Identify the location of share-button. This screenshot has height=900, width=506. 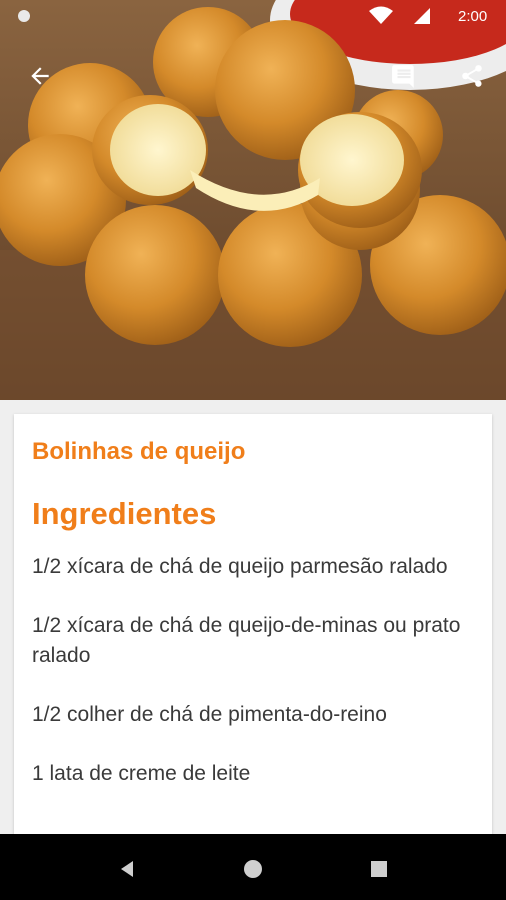
(472, 76).